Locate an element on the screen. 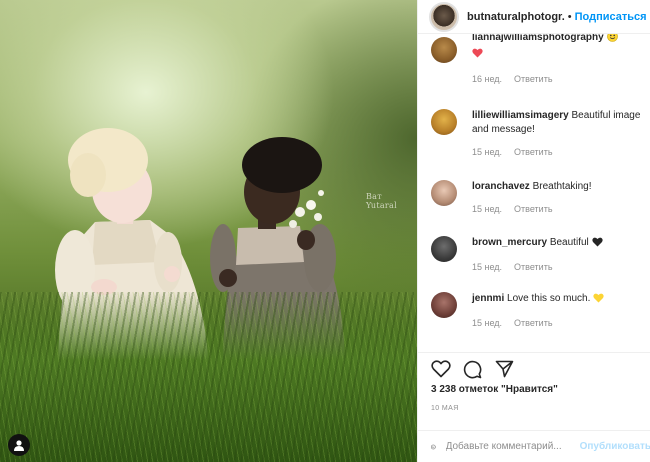 The height and width of the screenshot is (462, 650). comment-content: Breathtaking! is located at coordinates (562, 186).